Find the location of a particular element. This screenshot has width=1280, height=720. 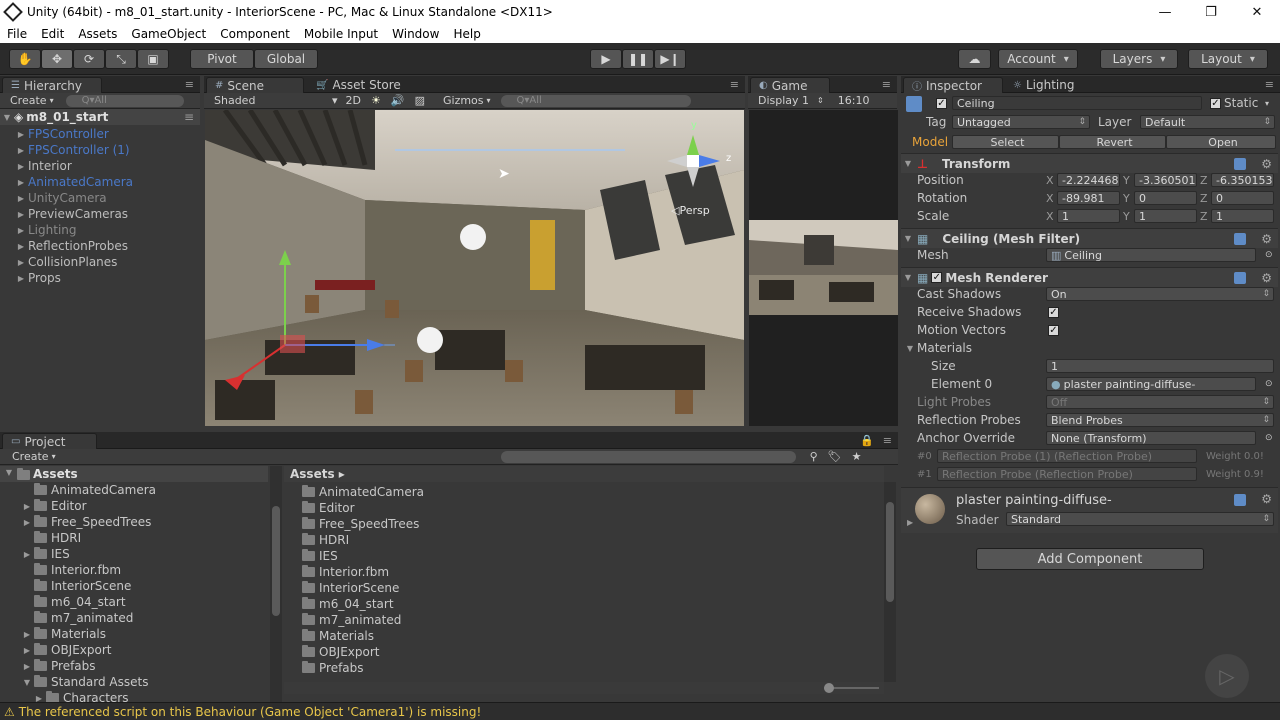

project-tree-item: ▶ Materials is located at coordinates (64, 634).